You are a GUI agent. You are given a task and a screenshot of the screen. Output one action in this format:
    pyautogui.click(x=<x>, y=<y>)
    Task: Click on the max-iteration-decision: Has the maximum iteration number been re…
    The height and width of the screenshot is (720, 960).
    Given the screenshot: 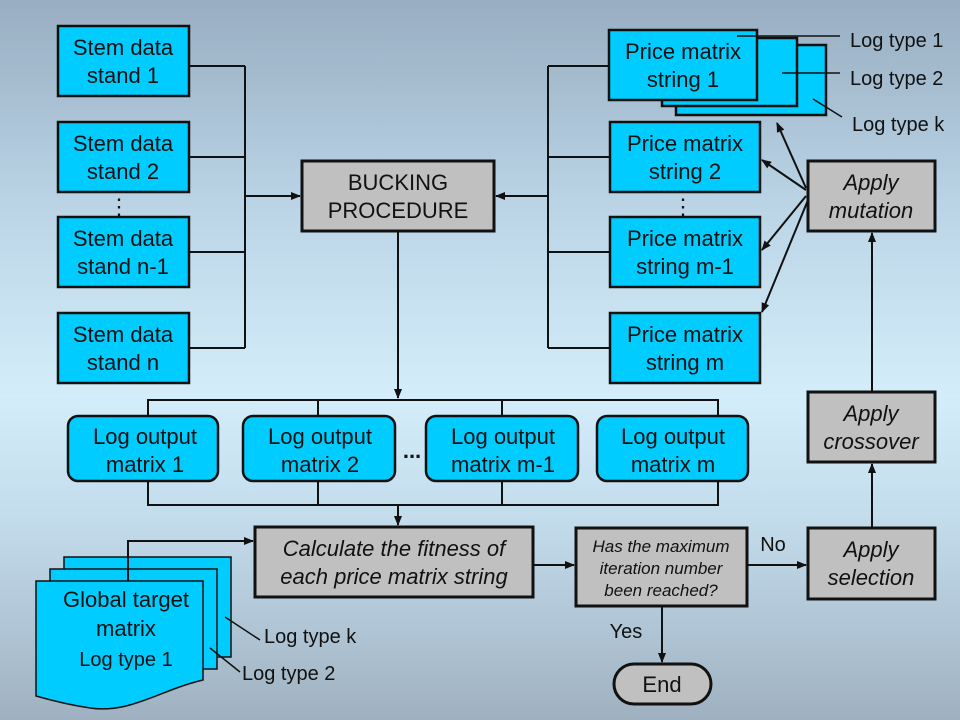 What is the action you would take?
    pyautogui.click(x=661, y=567)
    